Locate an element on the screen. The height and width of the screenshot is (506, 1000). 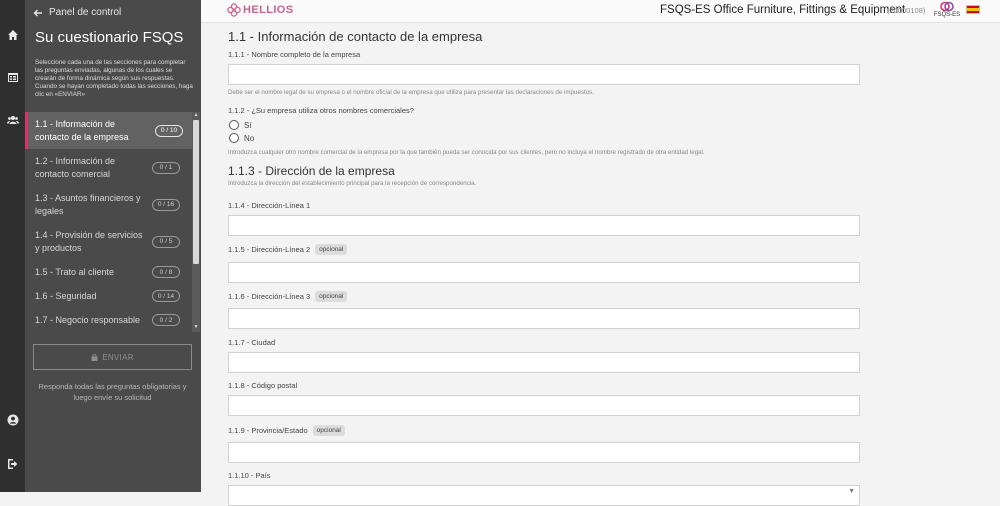
section-label: 1.6 - Seguridad is located at coordinates (66, 295).